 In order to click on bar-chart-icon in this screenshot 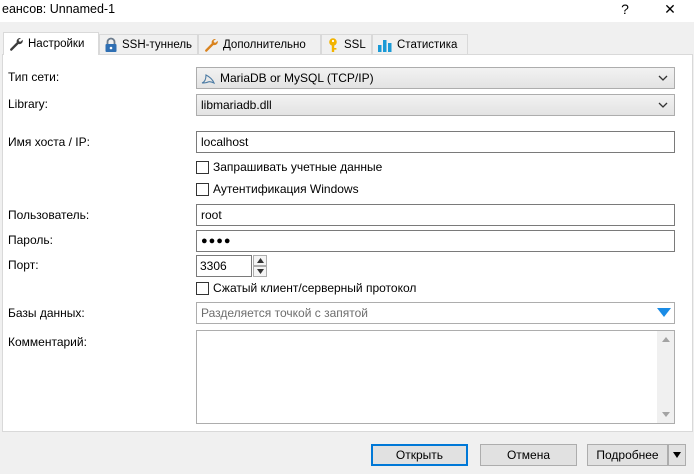, I will do `click(385, 45)`.